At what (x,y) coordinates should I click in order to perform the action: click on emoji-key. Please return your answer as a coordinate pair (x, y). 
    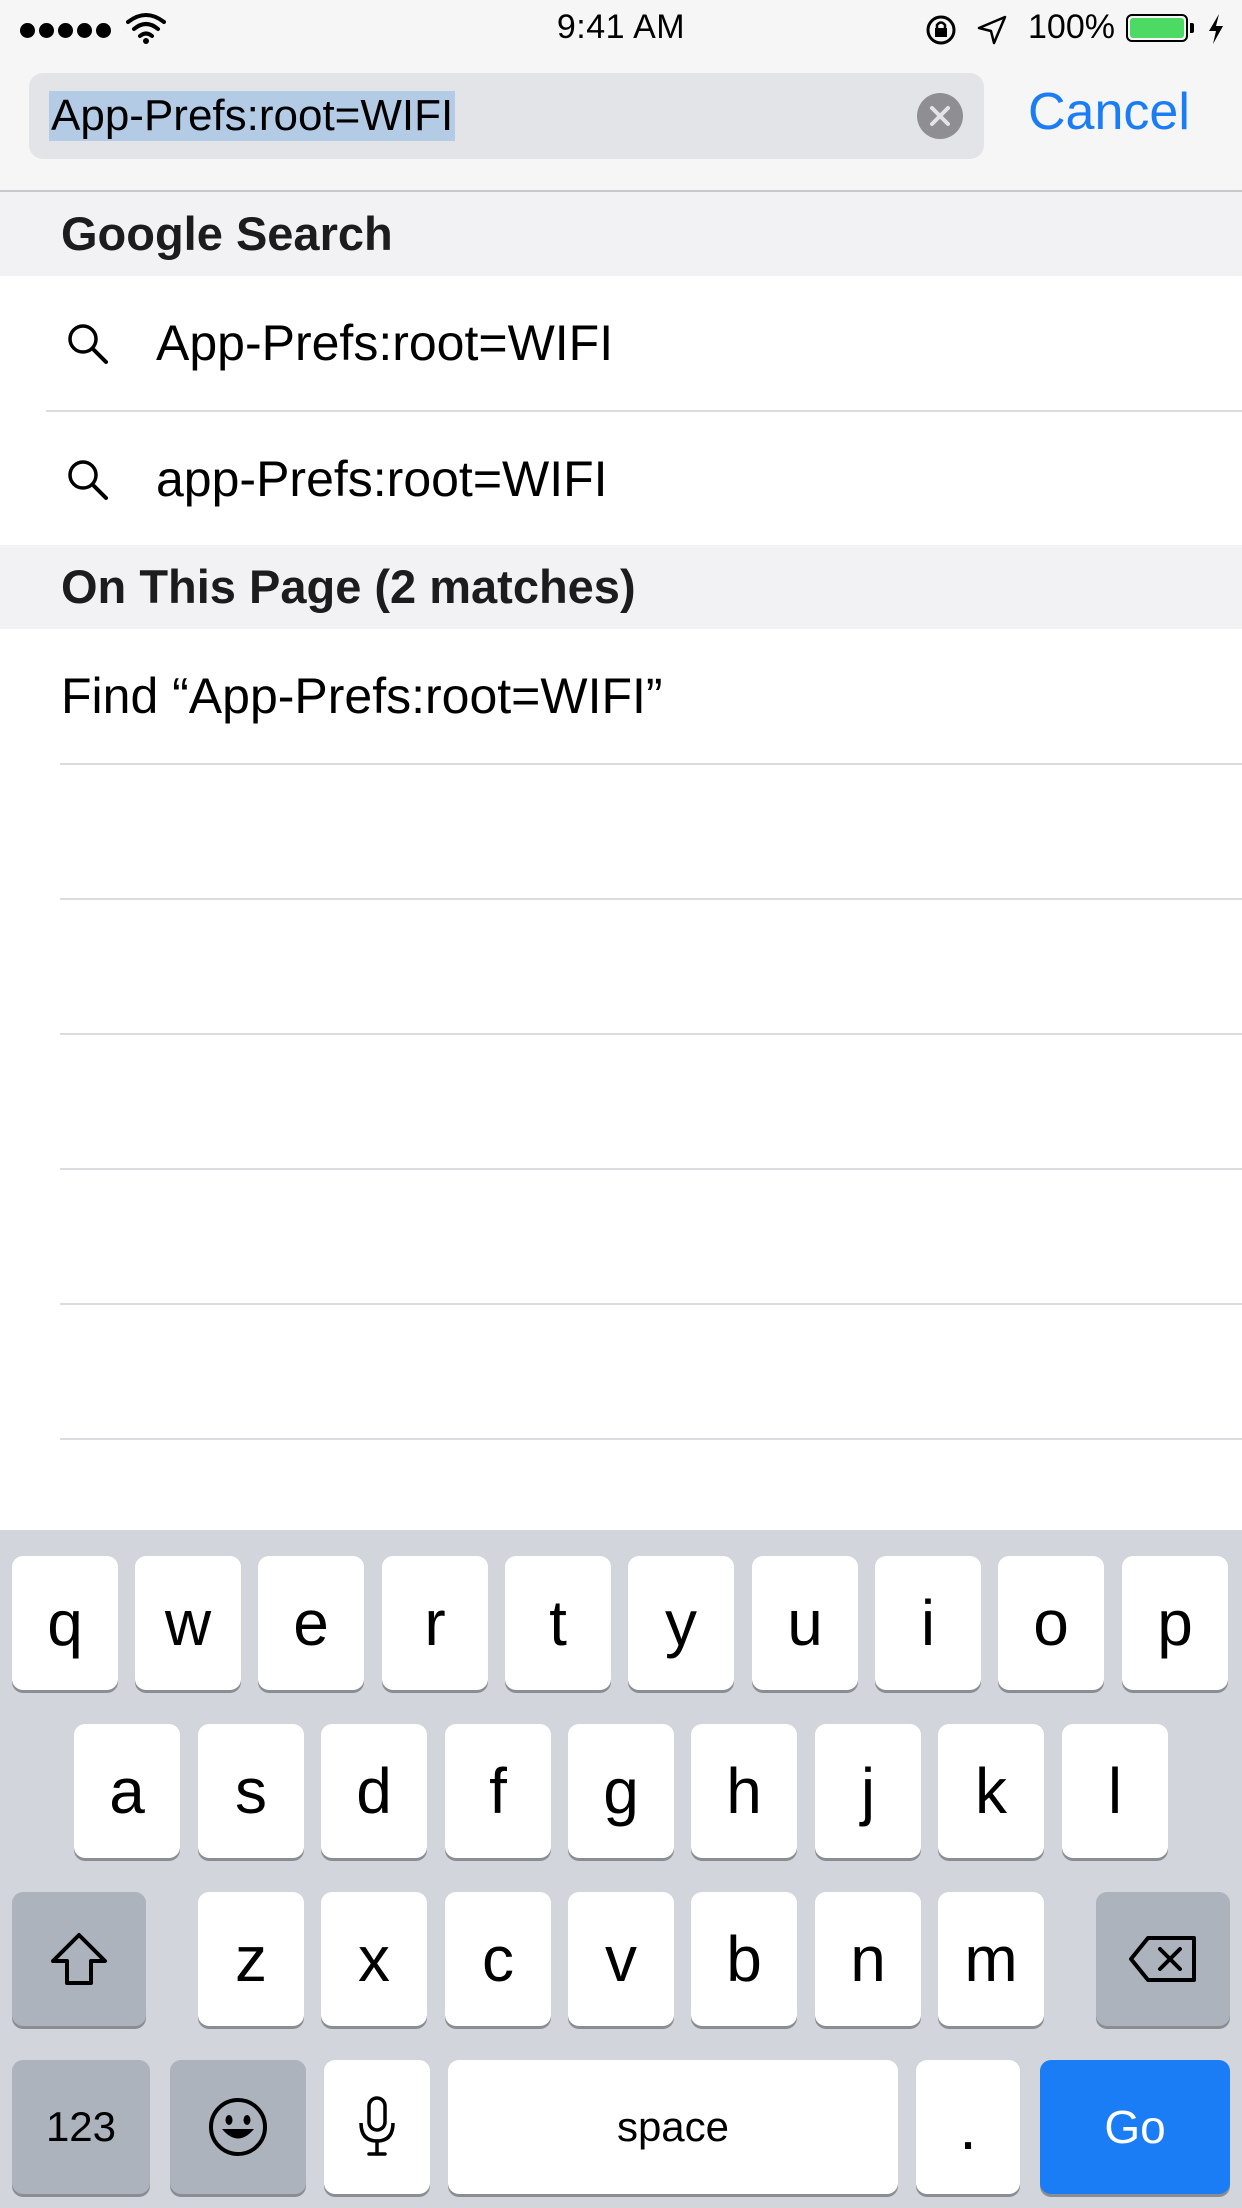
    Looking at the image, I should click on (238, 2127).